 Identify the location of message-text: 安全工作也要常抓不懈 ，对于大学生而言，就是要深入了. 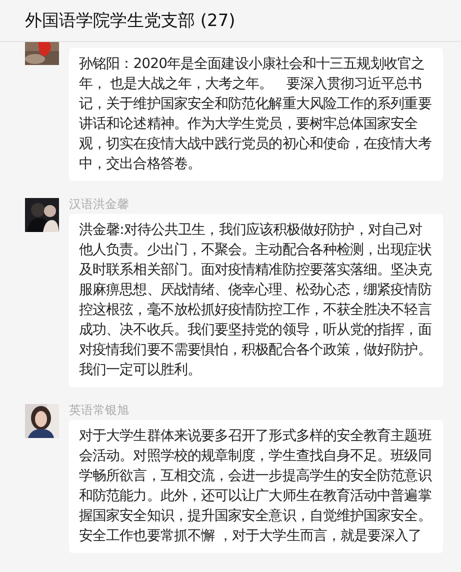
(251, 536).